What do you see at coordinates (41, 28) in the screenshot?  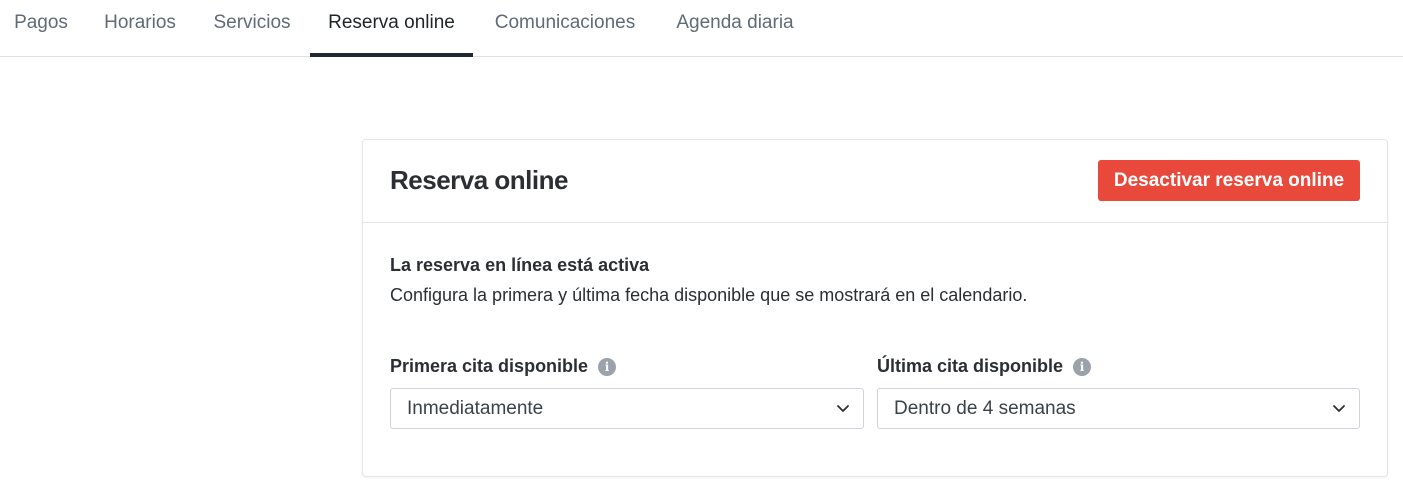 I see `tab-pagos: Pagos` at bounding box center [41, 28].